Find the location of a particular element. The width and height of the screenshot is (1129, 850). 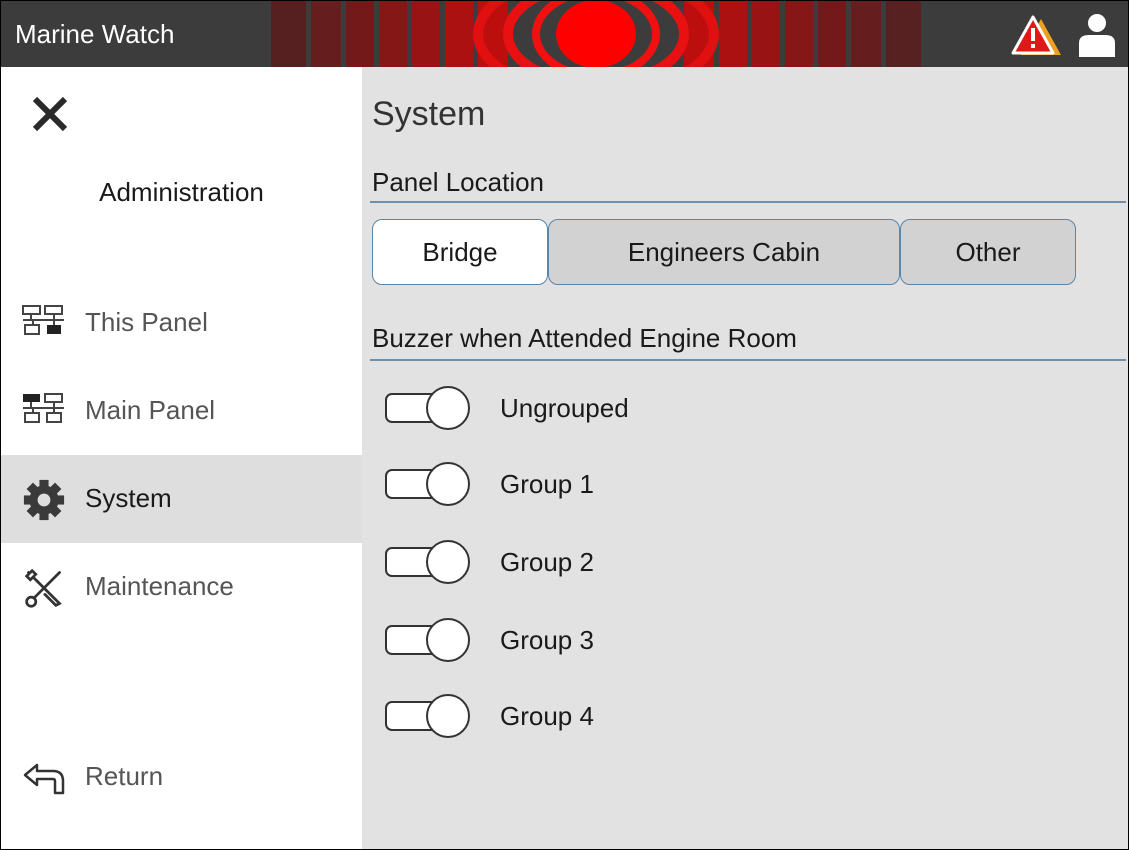

toggle-row-group-1: Group 1 is located at coordinates (734, 486).